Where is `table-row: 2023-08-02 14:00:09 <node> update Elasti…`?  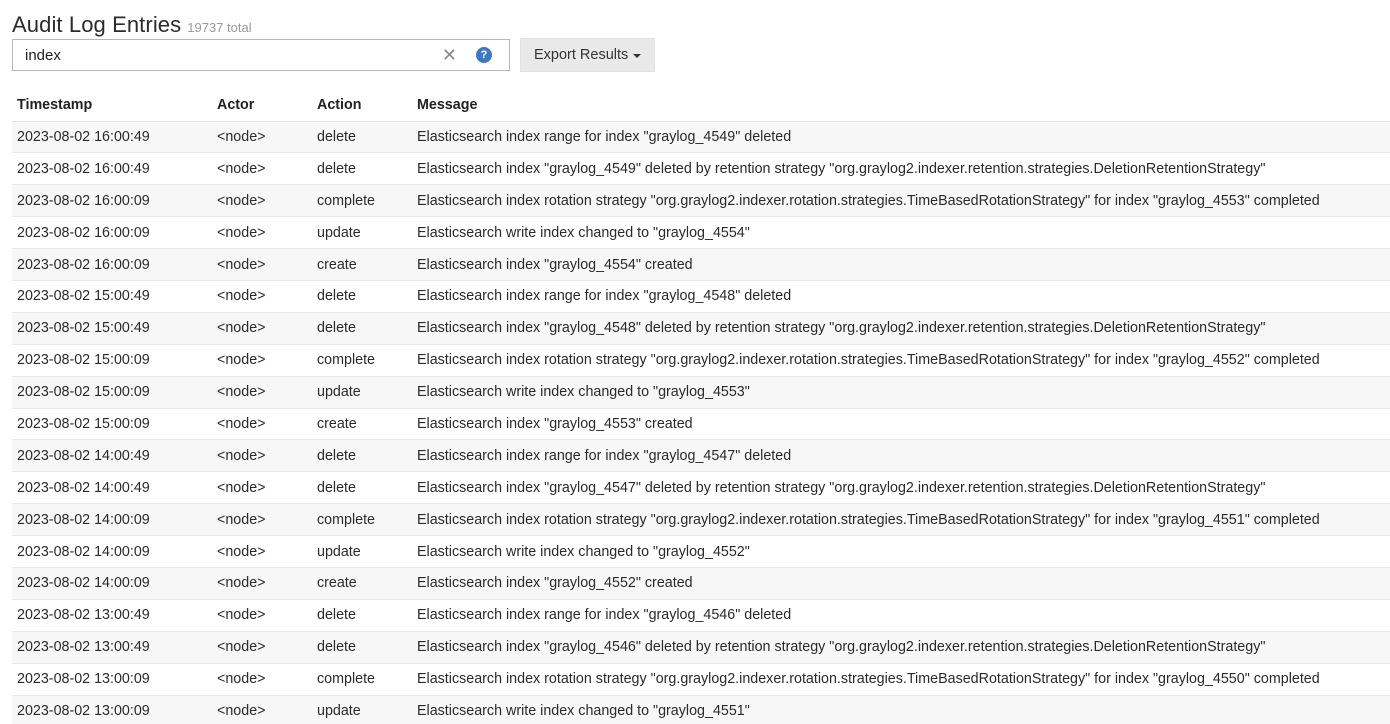
table-row: 2023-08-02 14:00:09 <node> update Elasti… is located at coordinates (701, 551).